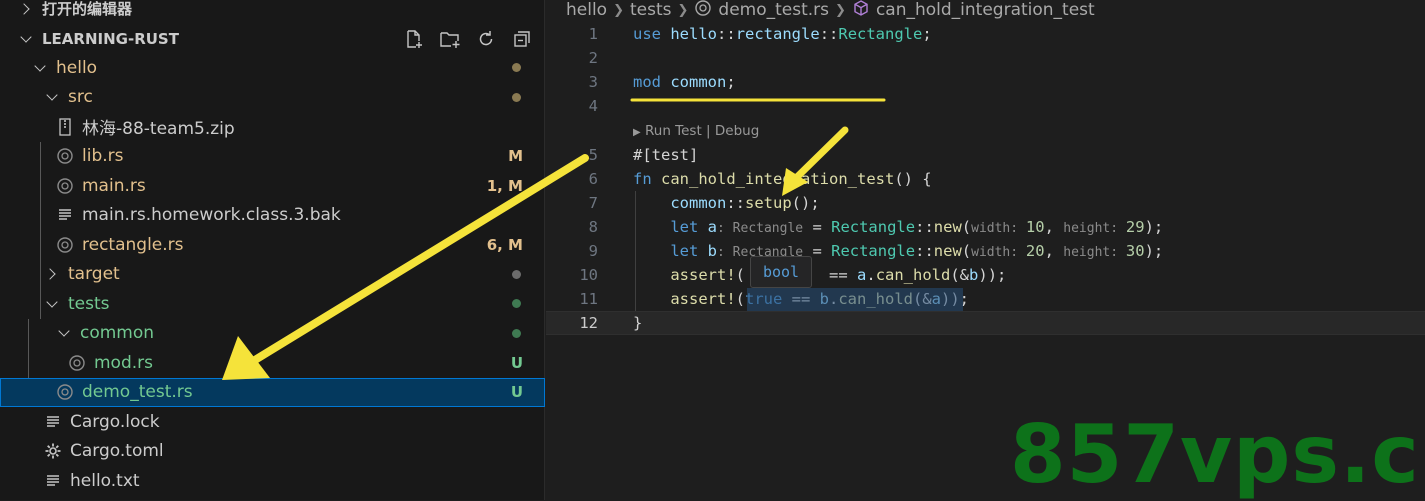 This screenshot has height=501, width=1425. Describe the element at coordinates (105, 480) in the screenshot. I see `tree-item-label: hello.txt` at that location.